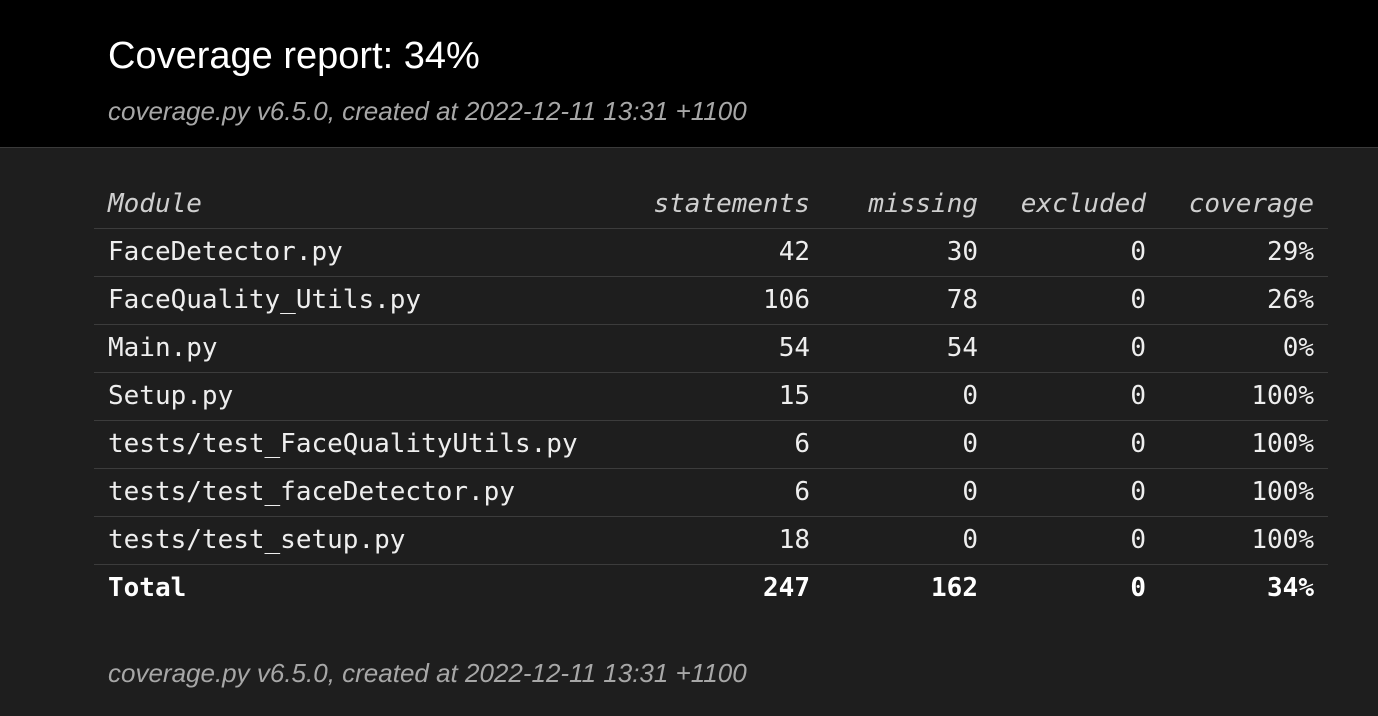  Describe the element at coordinates (1076, 204) in the screenshot. I see `column-header-excluded: excluded` at that location.